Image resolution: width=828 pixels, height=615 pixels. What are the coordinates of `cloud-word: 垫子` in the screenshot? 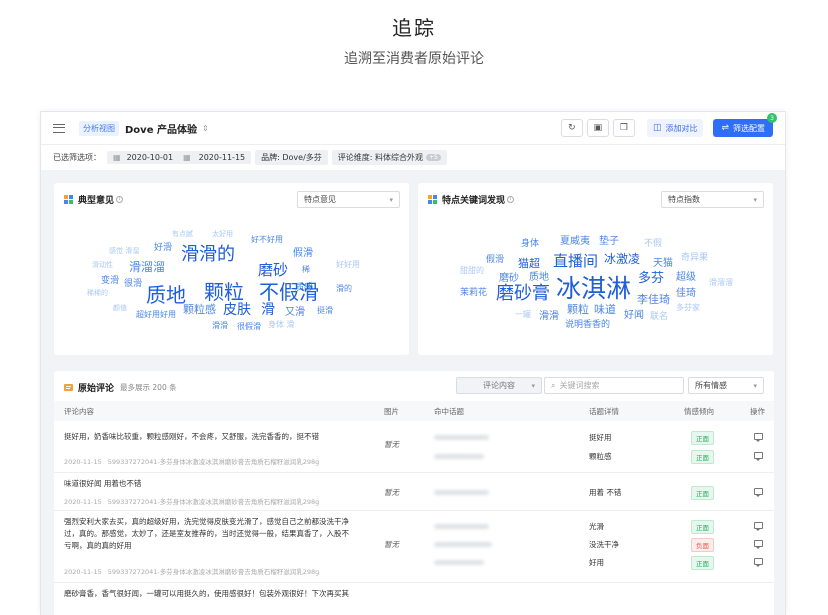 It's located at (609, 239).